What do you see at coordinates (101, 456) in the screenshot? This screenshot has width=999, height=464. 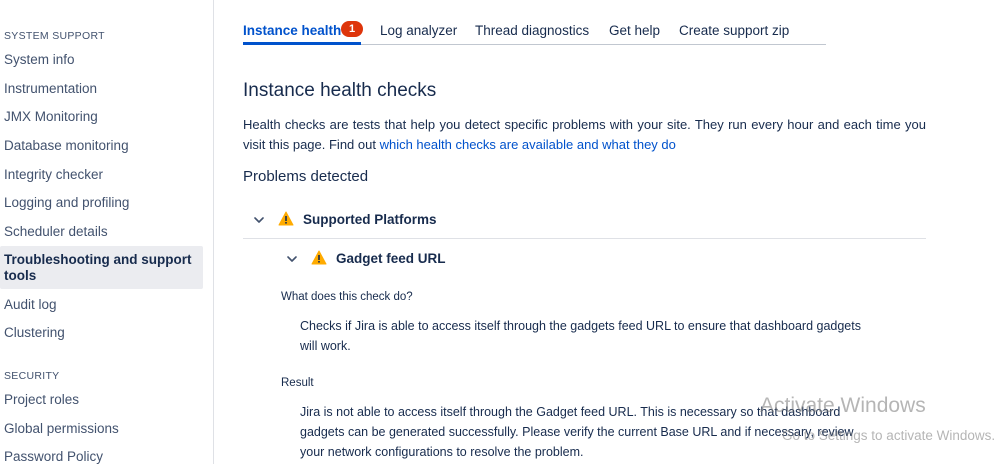 I see `sidebar-item-password-policy: Password Policy` at bounding box center [101, 456].